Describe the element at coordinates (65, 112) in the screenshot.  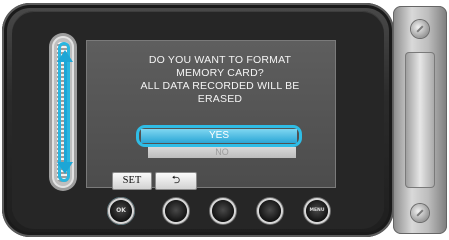
I see `up-down-arrow-icon` at that location.